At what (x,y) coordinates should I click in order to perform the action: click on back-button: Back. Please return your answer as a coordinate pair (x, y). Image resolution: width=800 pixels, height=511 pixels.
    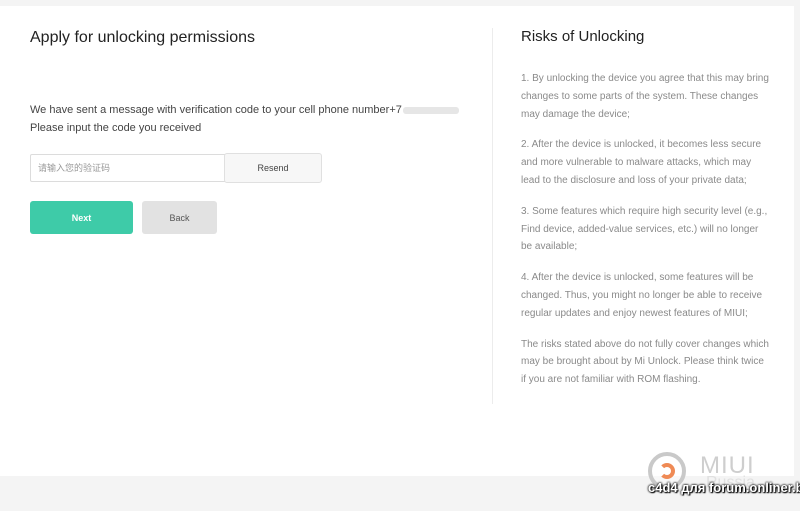
    Looking at the image, I should click on (179, 217).